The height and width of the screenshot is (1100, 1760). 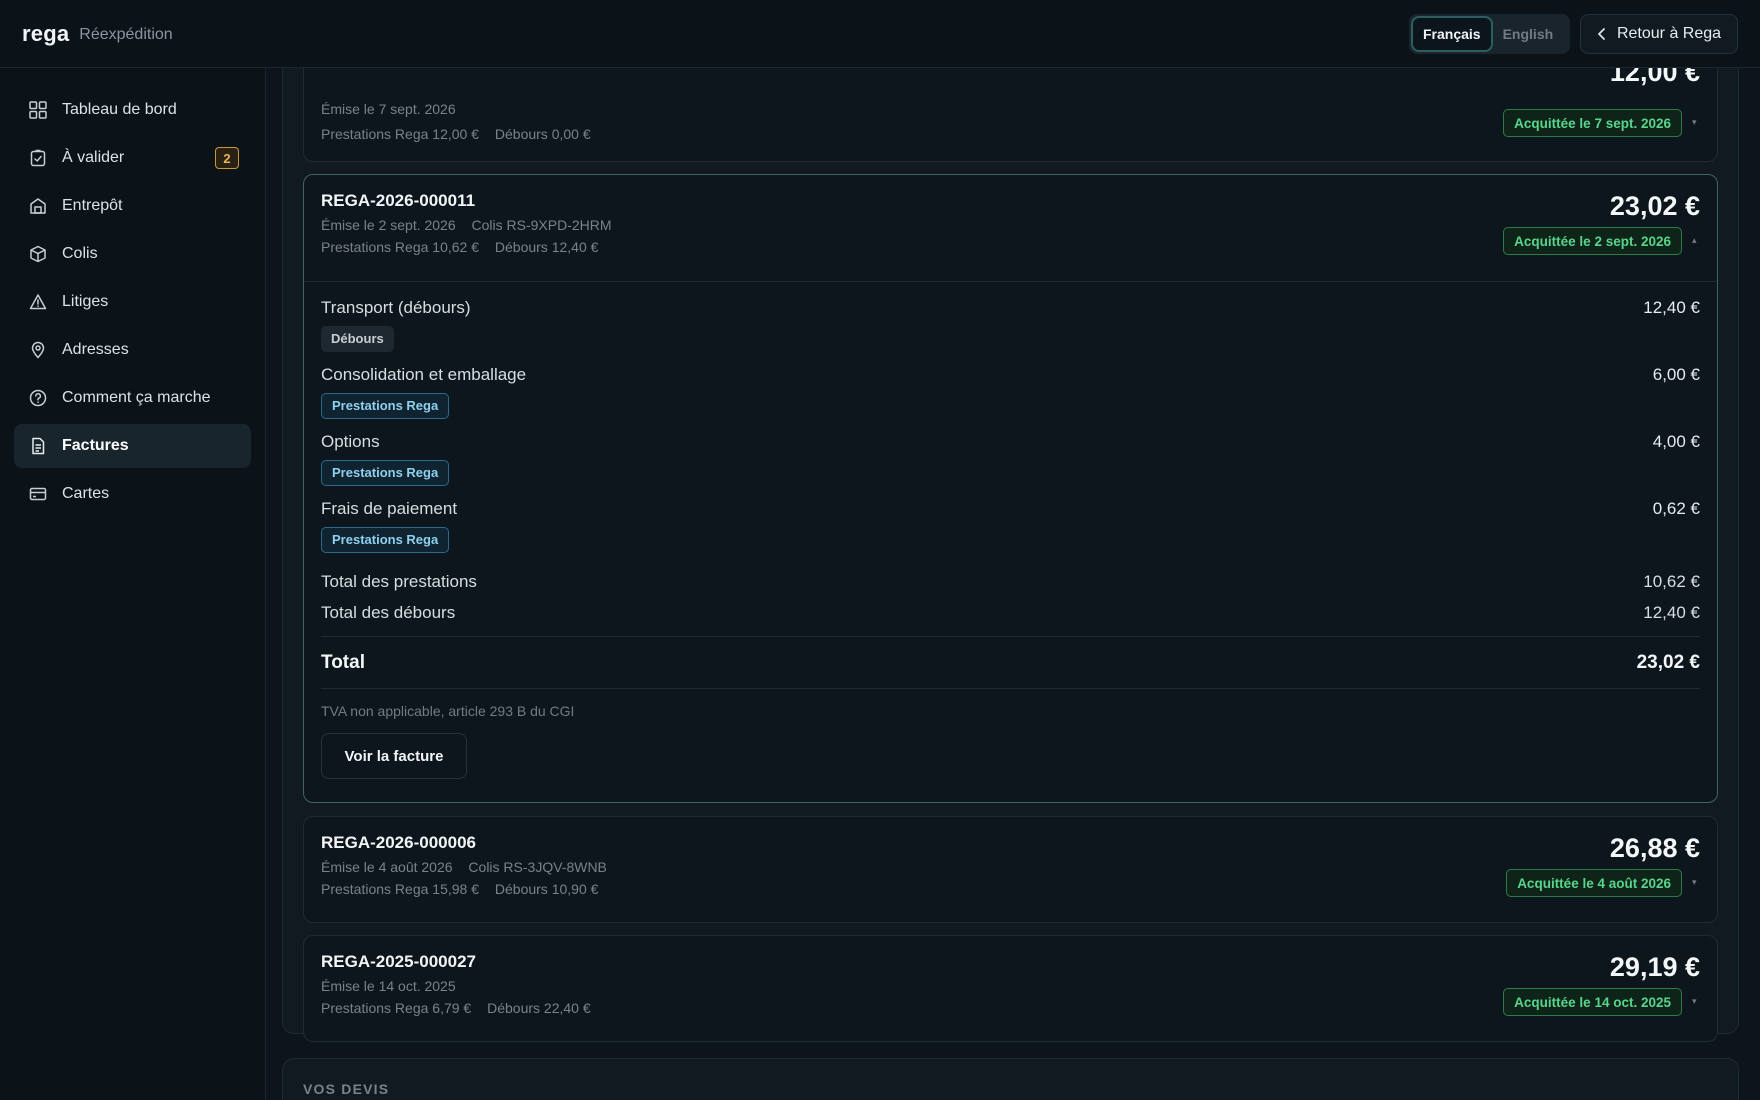 I want to click on sidebar-item-label: Entrepôt, so click(x=92, y=205).